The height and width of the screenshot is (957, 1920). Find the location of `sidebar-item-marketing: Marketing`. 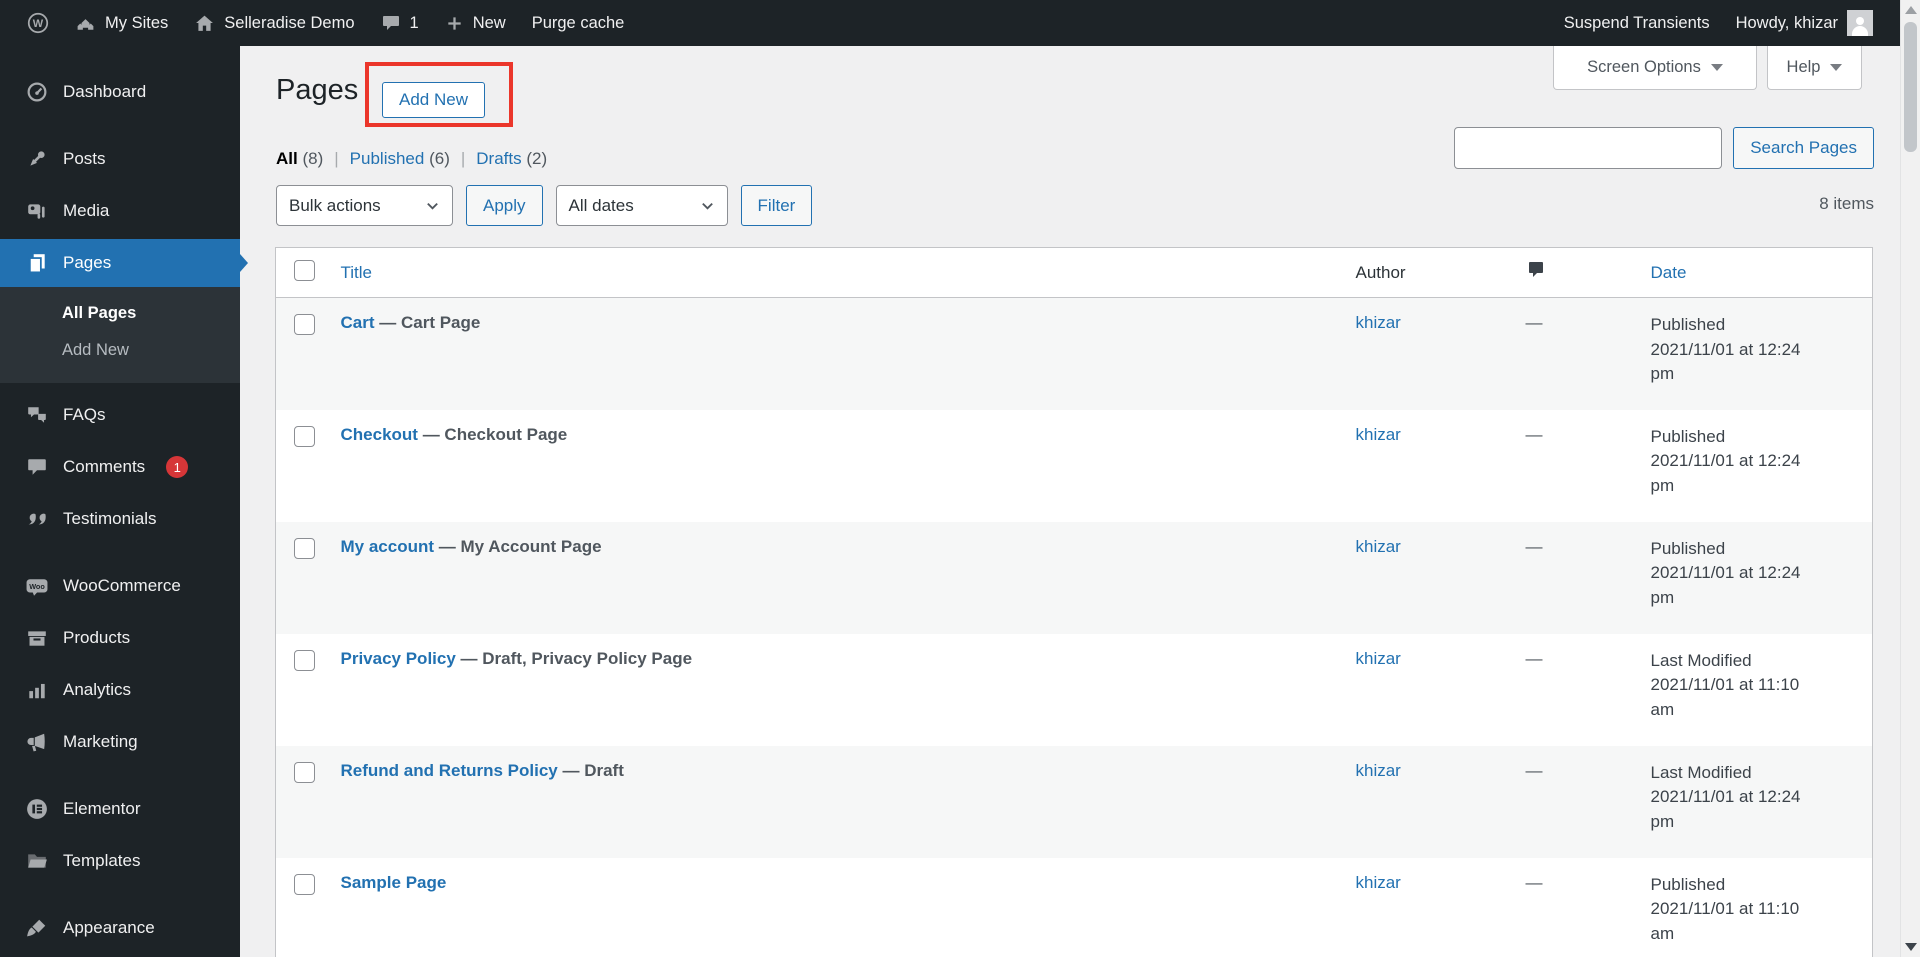

sidebar-item-marketing: Marketing is located at coordinates (120, 742).